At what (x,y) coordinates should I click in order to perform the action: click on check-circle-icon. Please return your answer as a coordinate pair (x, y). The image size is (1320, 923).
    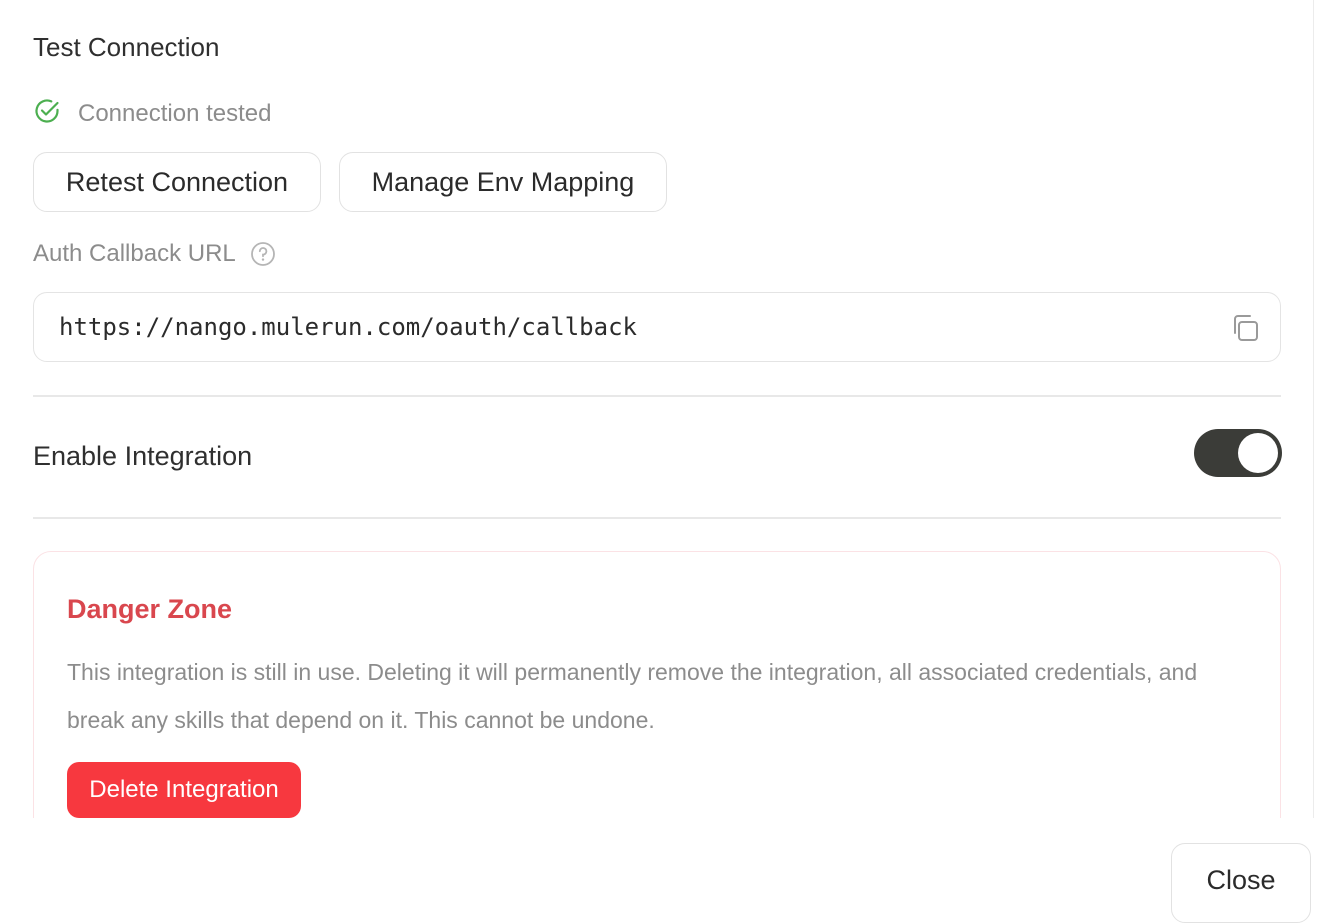
    Looking at the image, I should click on (47, 113).